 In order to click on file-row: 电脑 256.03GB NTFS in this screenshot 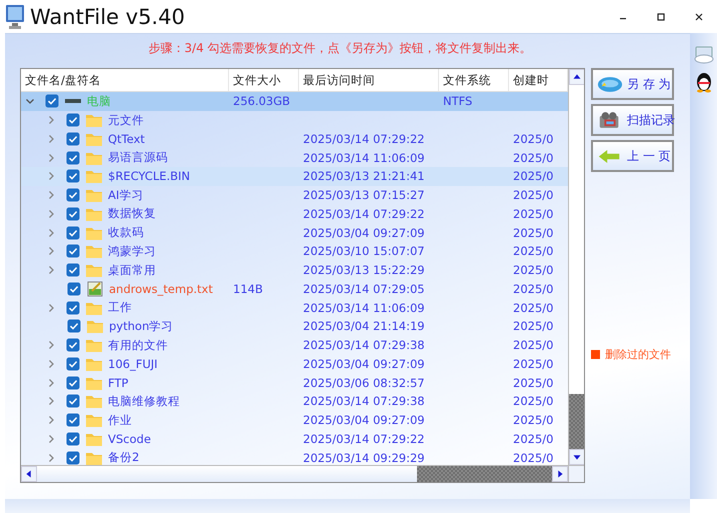, I will do `click(294, 101)`.